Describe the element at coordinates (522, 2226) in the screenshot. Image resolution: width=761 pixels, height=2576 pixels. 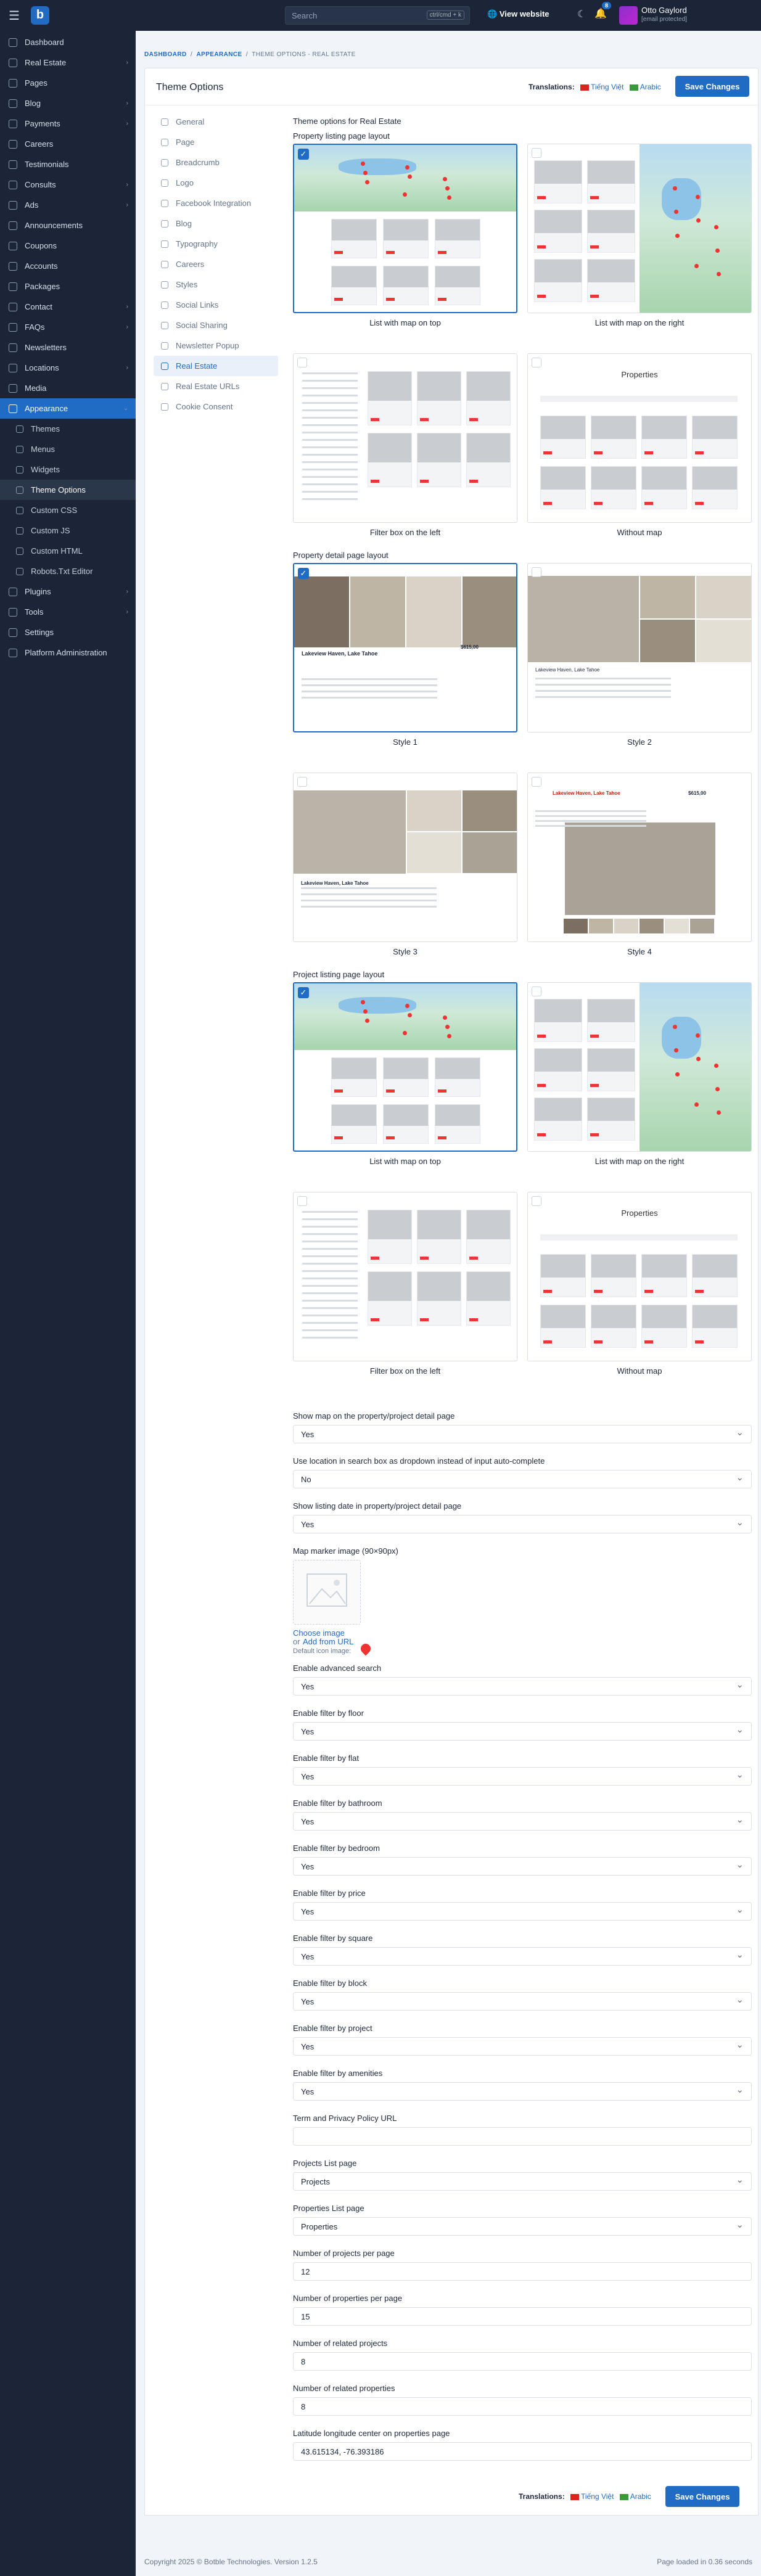
I see `setting-2-select: Properties` at that location.